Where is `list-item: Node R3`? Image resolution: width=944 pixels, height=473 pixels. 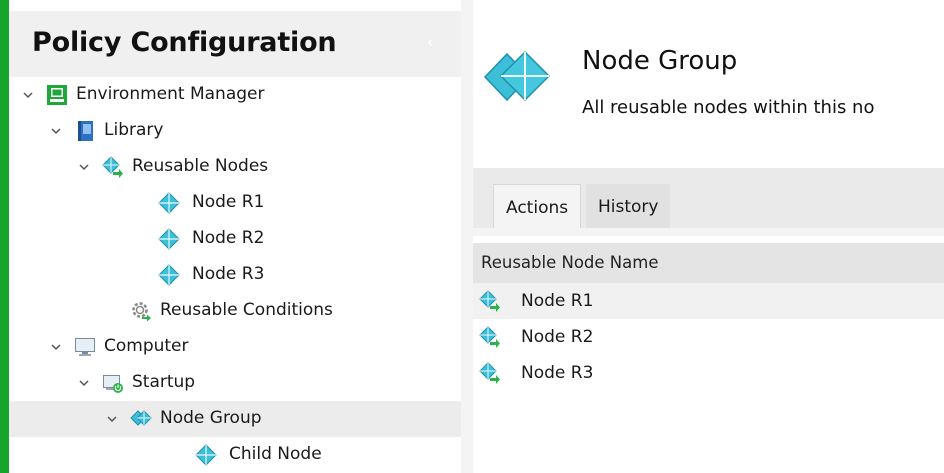
list-item: Node R3 is located at coordinates (708, 373).